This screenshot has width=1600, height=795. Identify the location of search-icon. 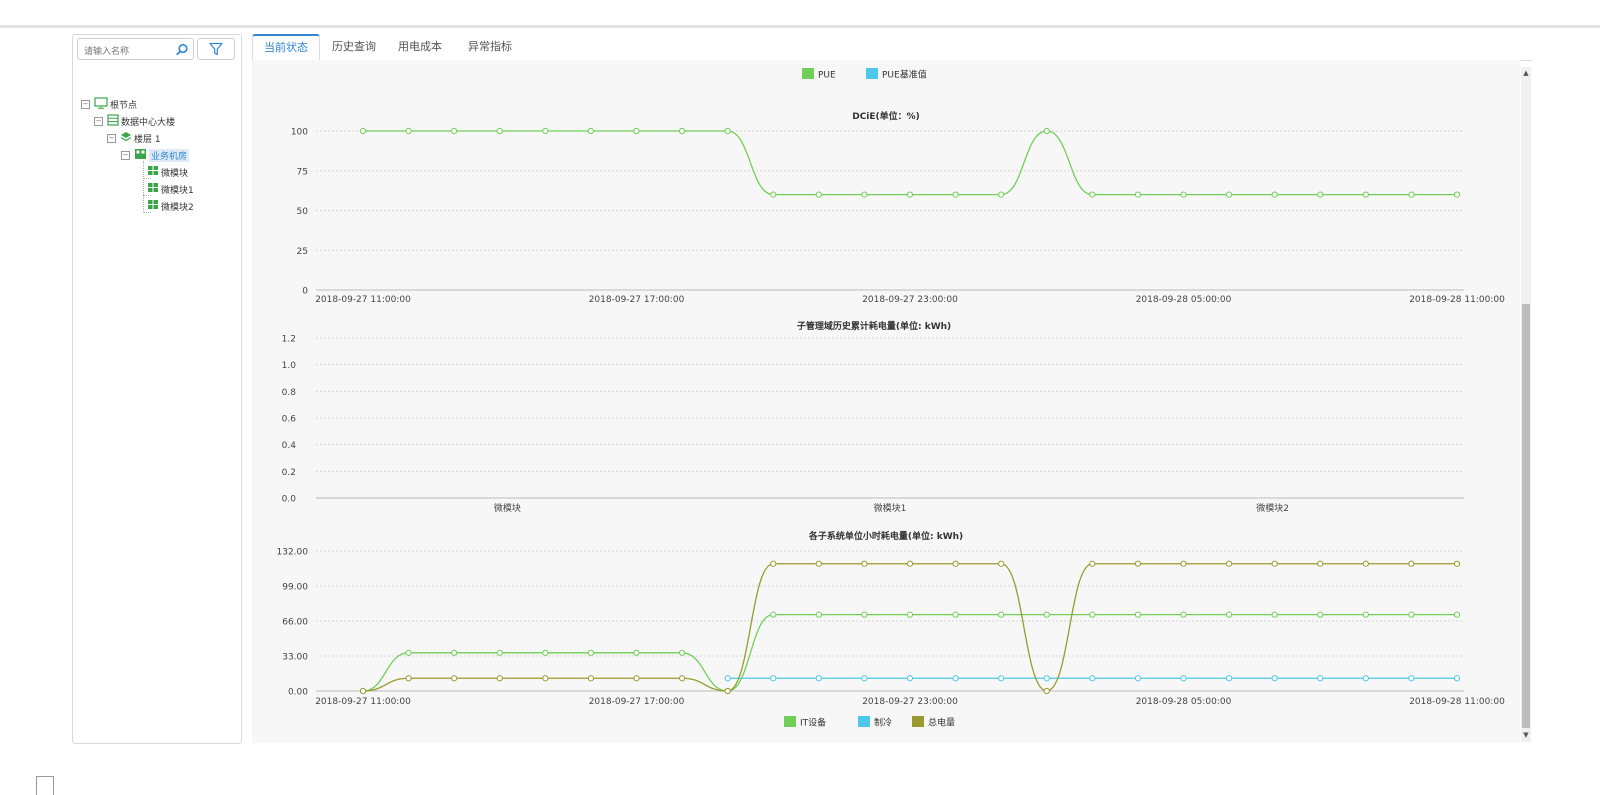
(182, 49).